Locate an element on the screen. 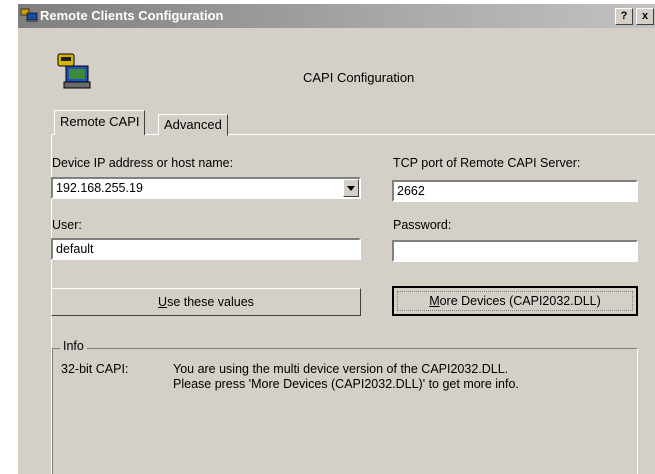 The width and height of the screenshot is (655, 474). info-key: 32-bit CAPI: is located at coordinates (95, 369).